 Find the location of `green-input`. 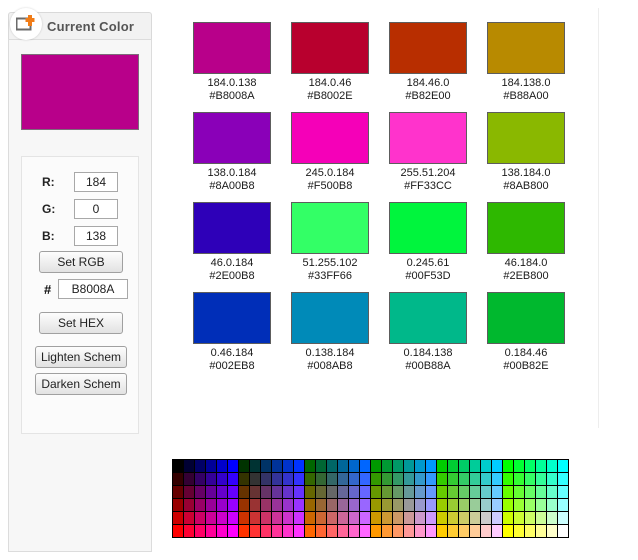

green-input is located at coordinates (96, 209).